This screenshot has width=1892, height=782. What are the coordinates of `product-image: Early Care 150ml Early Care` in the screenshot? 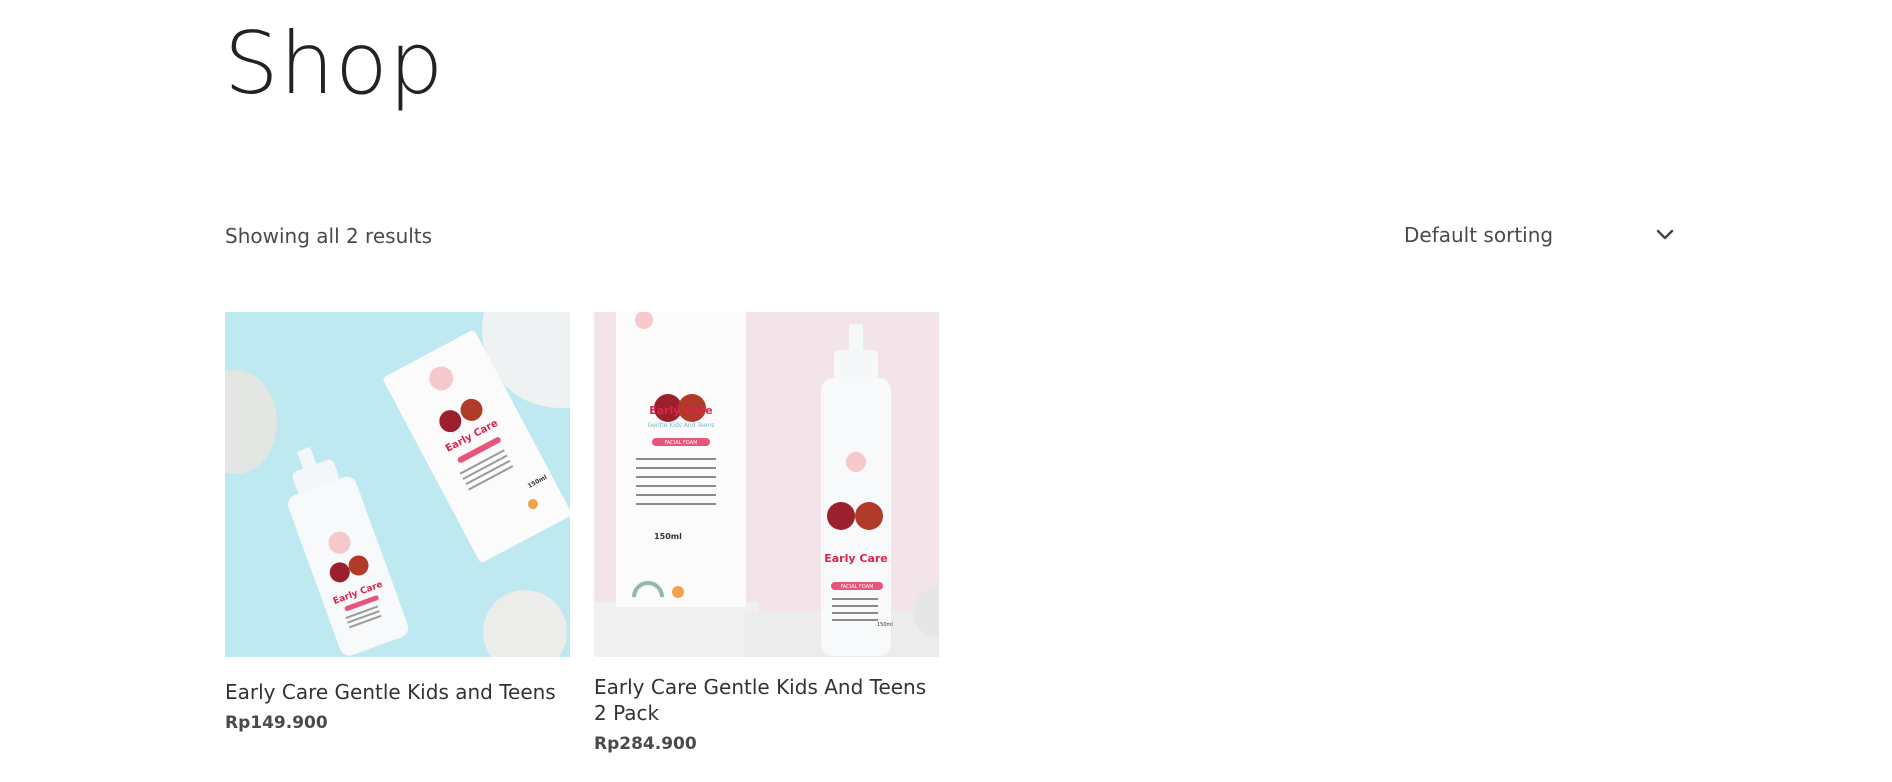 It's located at (397, 484).